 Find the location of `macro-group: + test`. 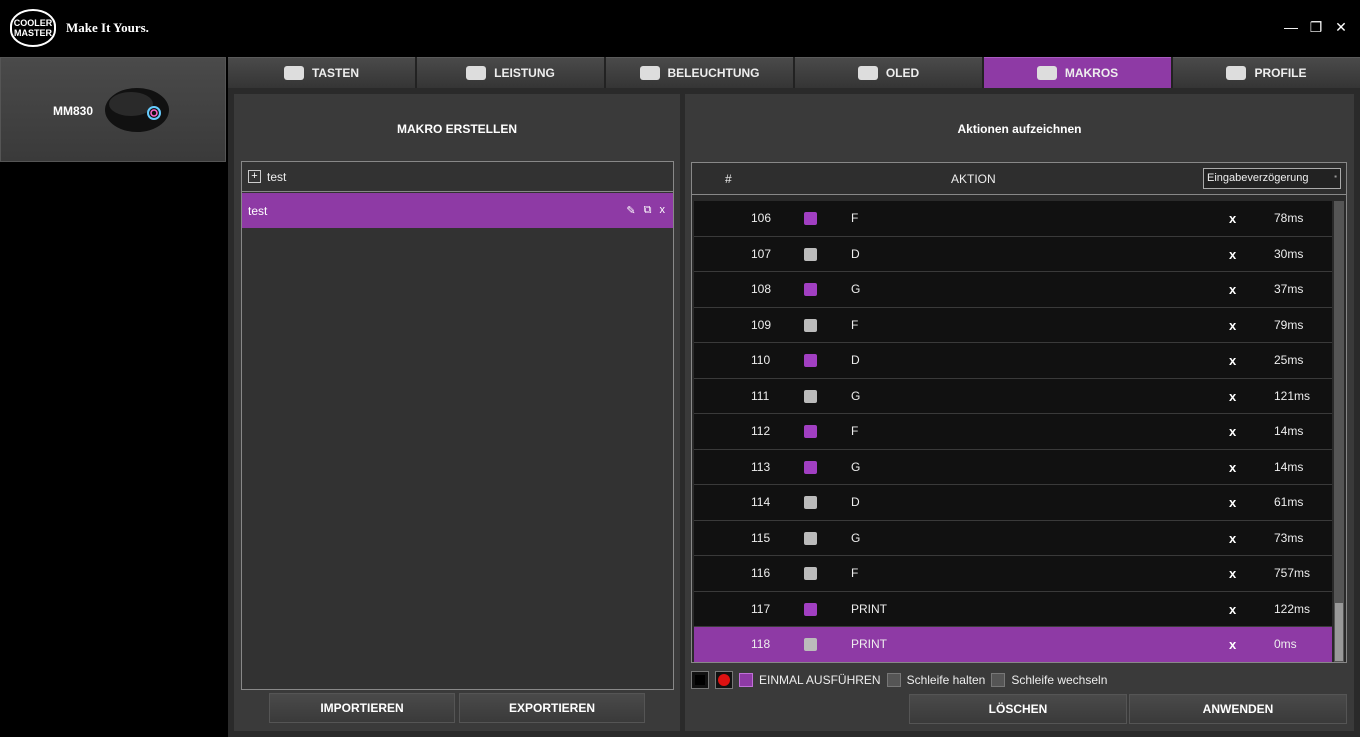

macro-group: + test is located at coordinates (457, 177).